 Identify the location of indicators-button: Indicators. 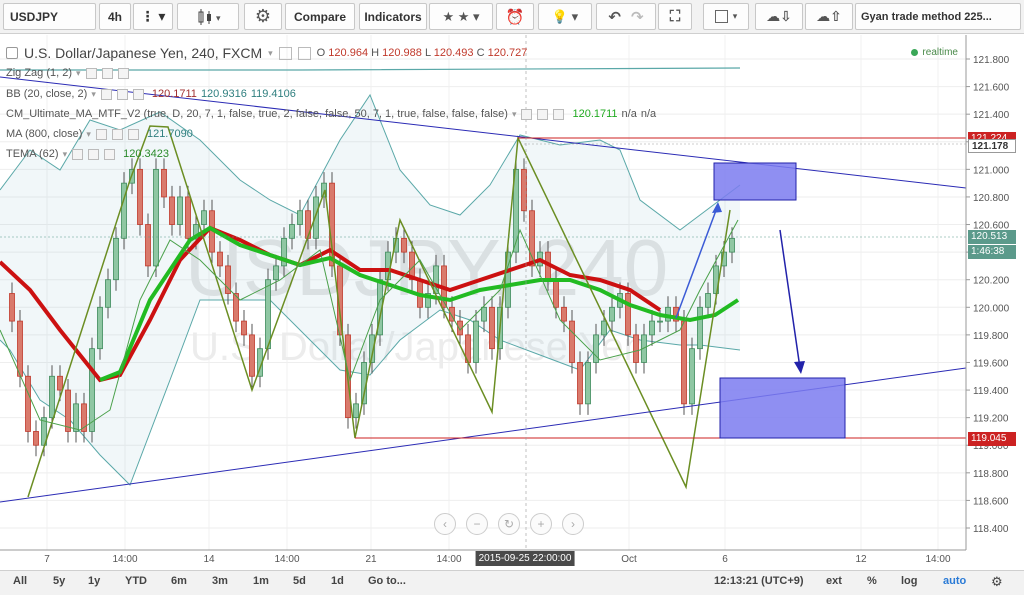
(393, 16).